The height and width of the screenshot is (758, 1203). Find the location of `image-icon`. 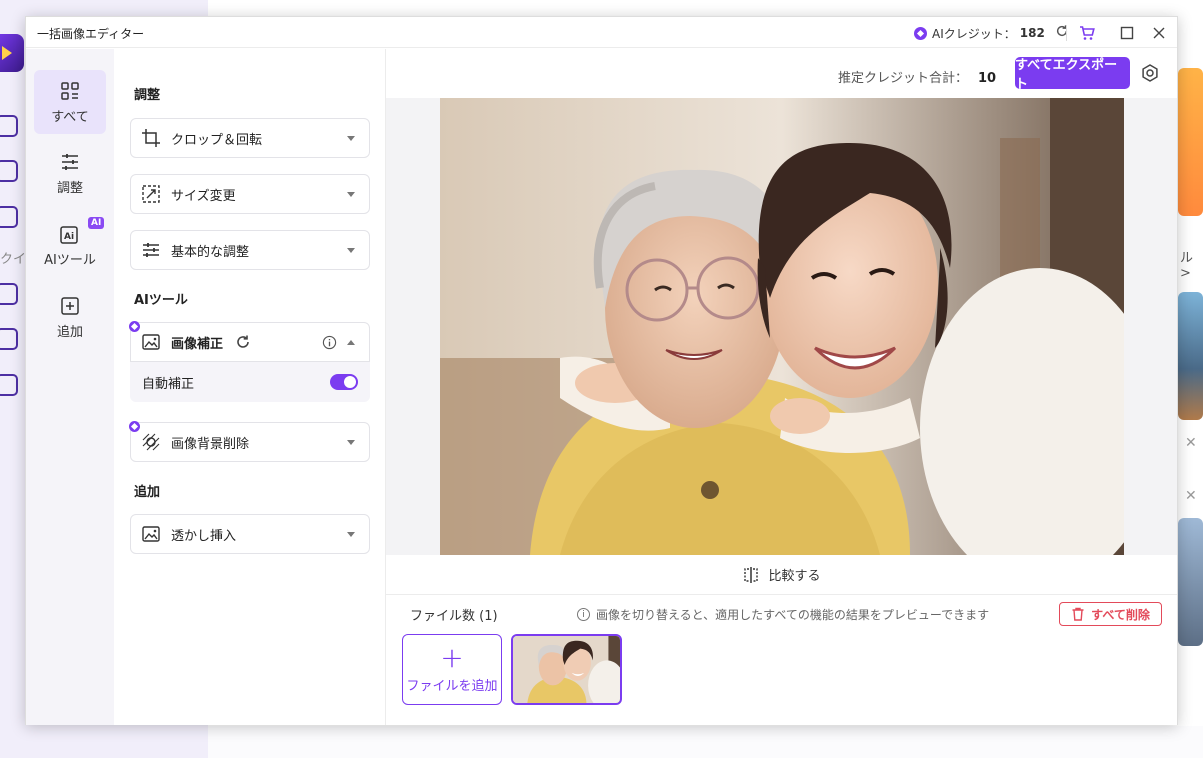

image-icon is located at coordinates (151, 534).